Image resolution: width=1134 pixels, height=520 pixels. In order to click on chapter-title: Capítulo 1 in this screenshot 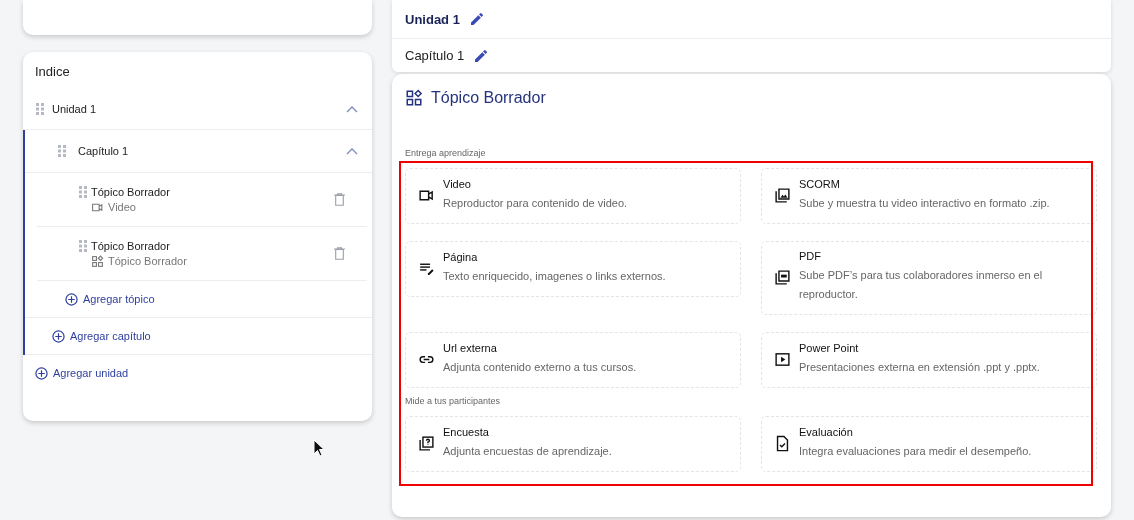, I will do `click(435, 55)`.